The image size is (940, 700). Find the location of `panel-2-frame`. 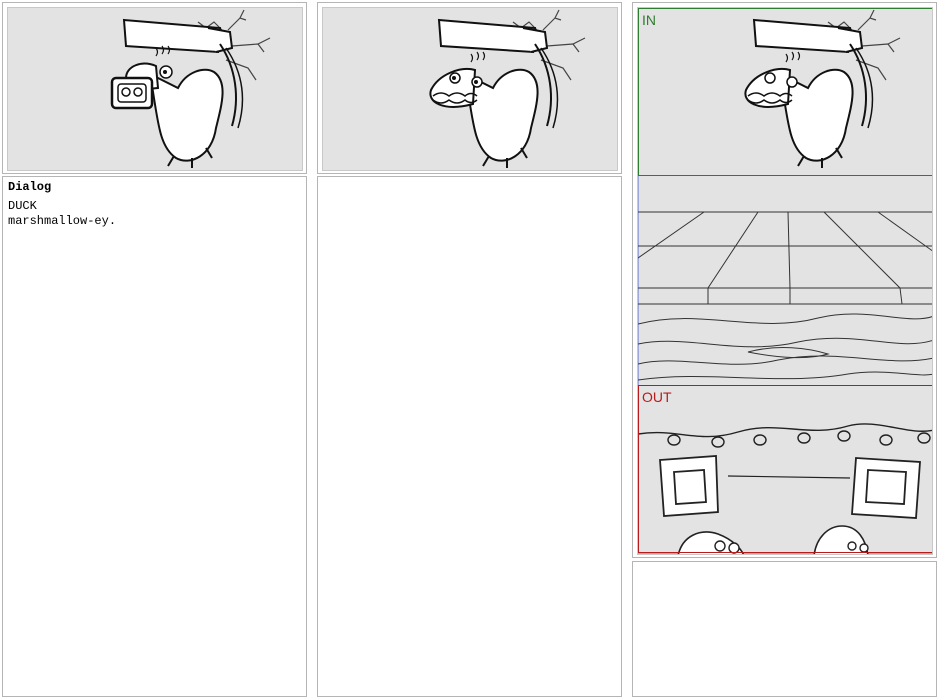

panel-2-frame is located at coordinates (470, 89).